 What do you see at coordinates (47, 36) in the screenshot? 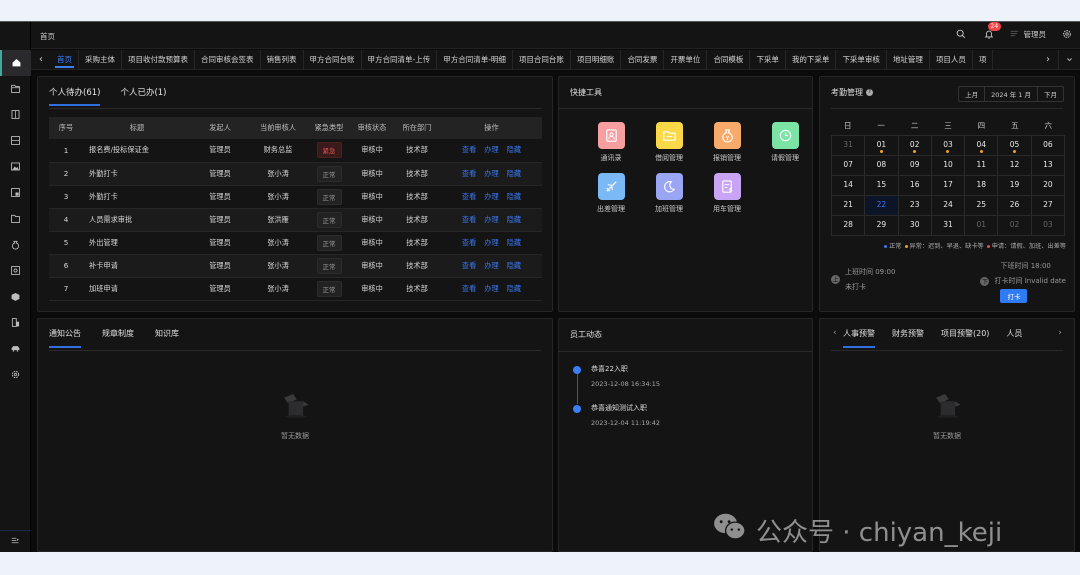
I see `breadcrumb: 首页` at bounding box center [47, 36].